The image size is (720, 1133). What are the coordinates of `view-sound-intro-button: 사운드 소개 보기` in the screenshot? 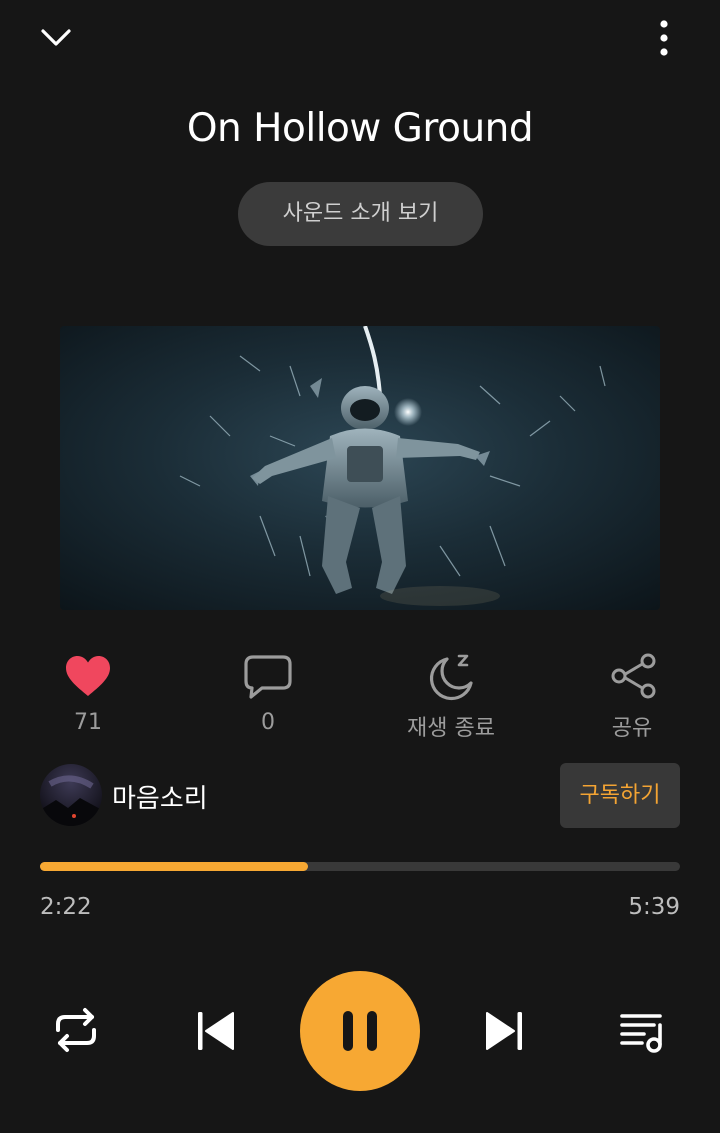 It's located at (360, 214).